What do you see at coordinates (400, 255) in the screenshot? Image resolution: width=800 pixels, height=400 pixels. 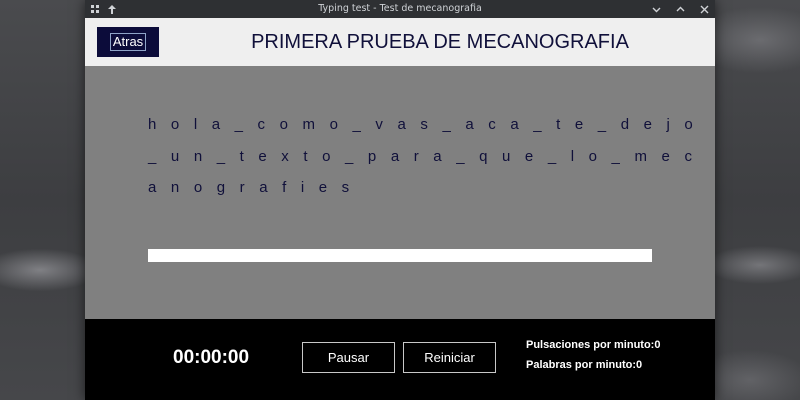 I see `typing-input` at bounding box center [400, 255].